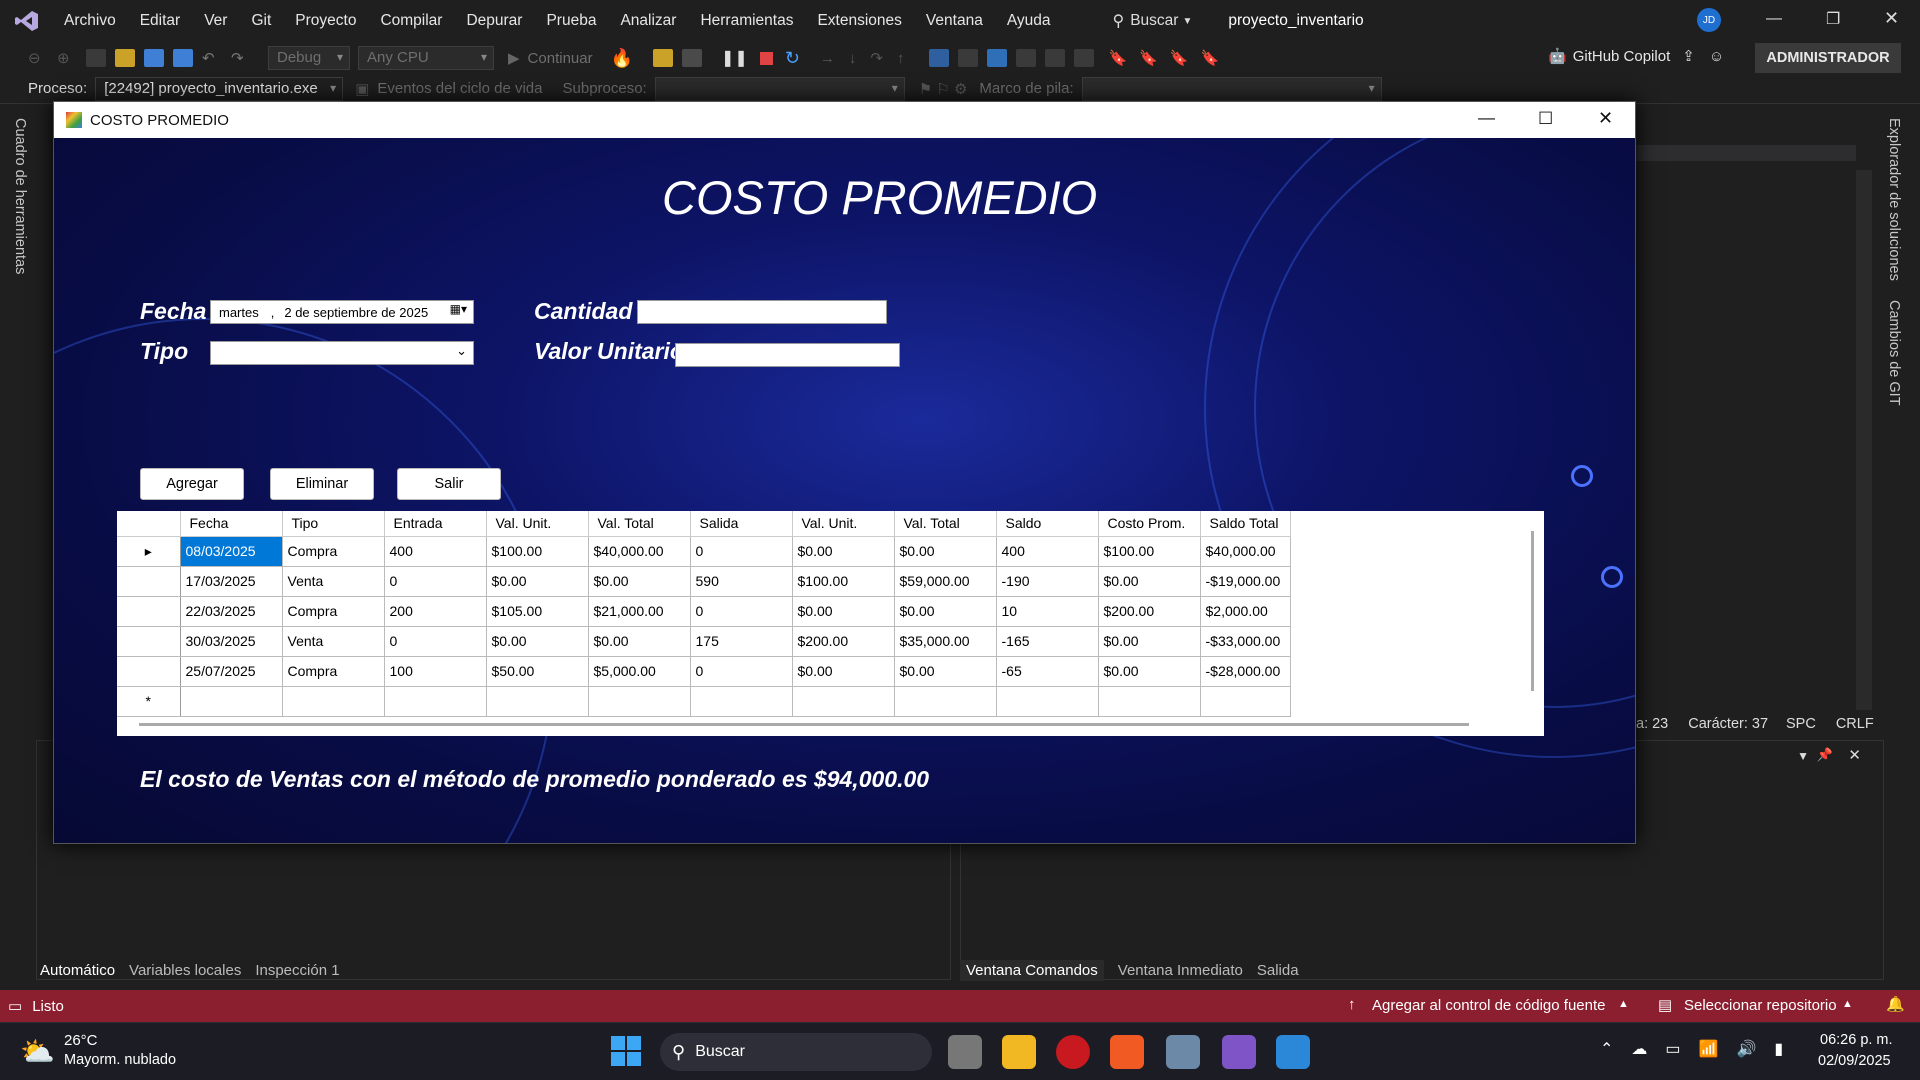  Describe the element at coordinates (212, 58) in the screenshot. I see `undo-icon: ↶` at that location.